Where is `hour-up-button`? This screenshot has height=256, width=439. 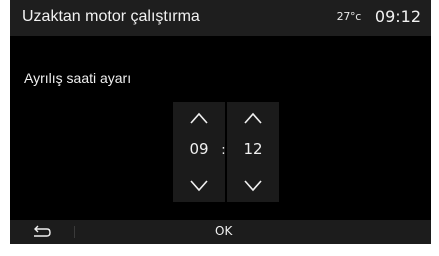
hour-up-button is located at coordinates (199, 118).